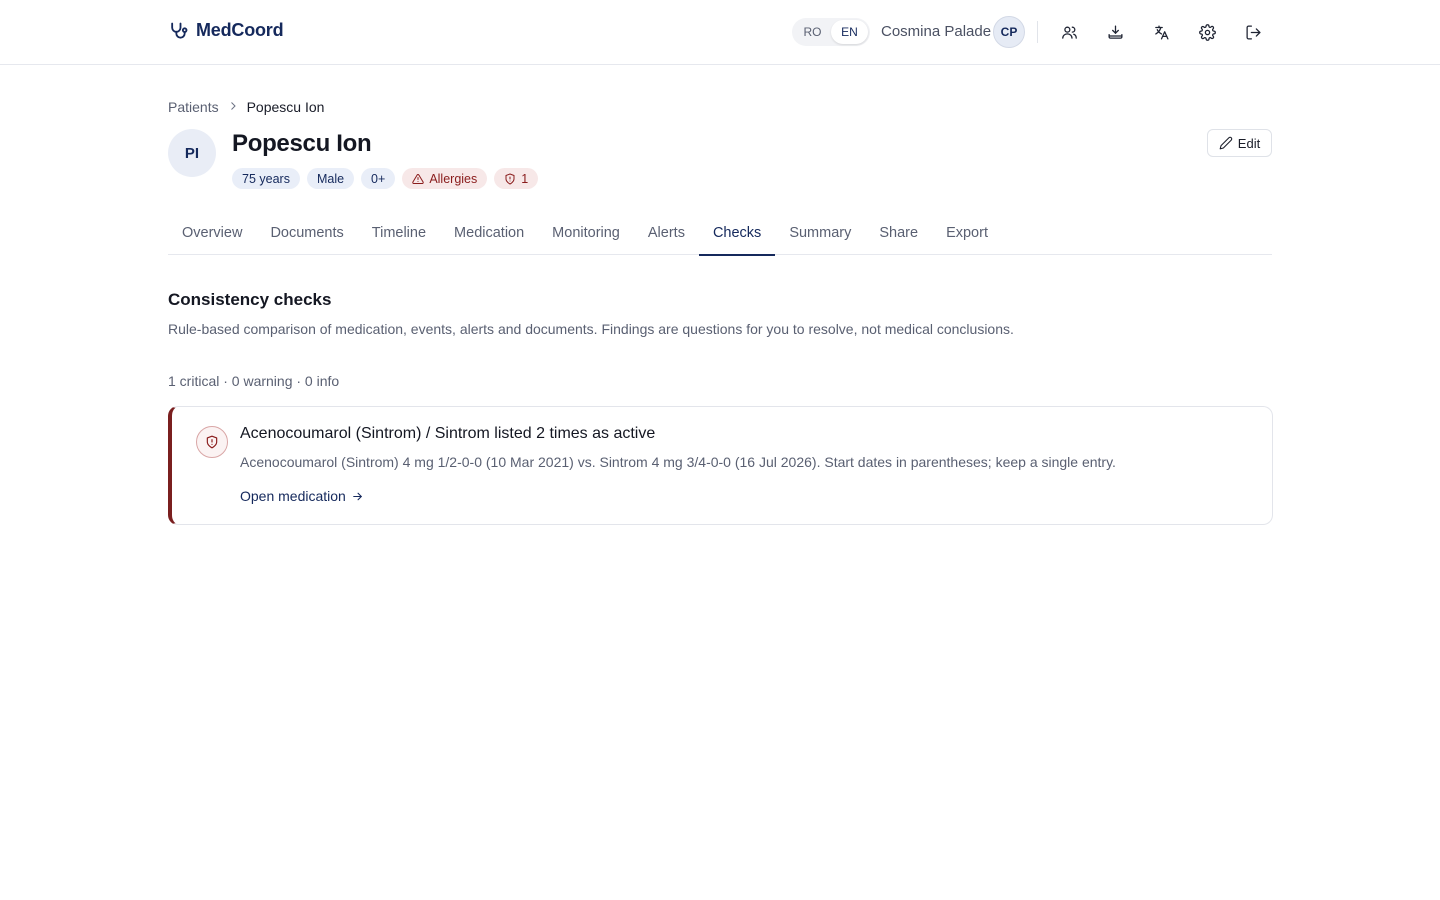 The image size is (1440, 900). What do you see at coordinates (357, 496) in the screenshot?
I see `arrow-right-icon` at bounding box center [357, 496].